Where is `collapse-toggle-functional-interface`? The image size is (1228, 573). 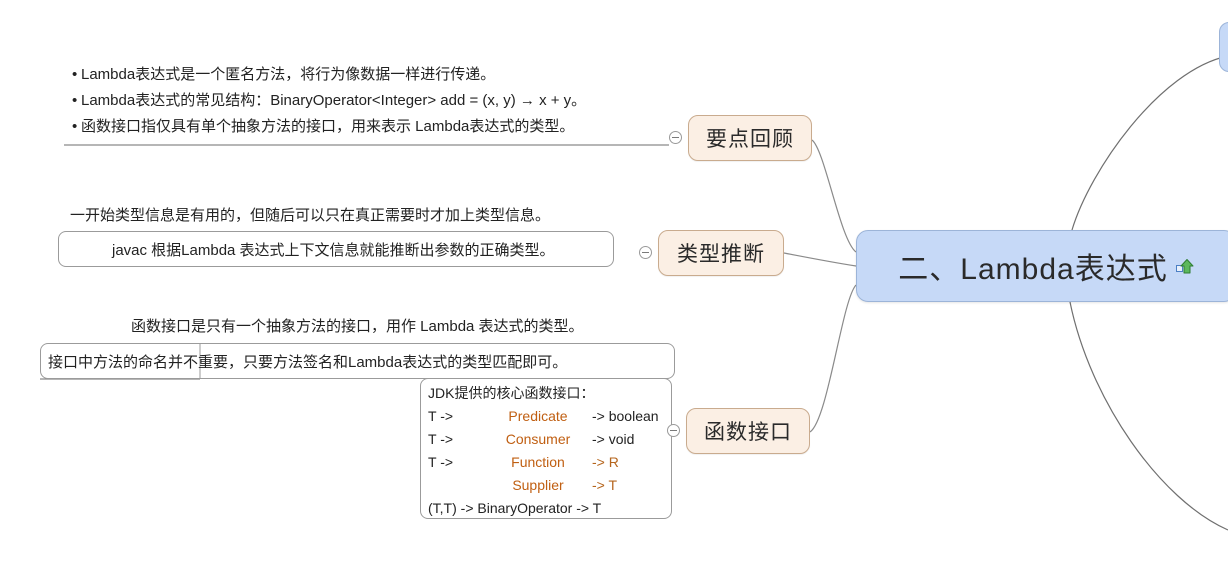 collapse-toggle-functional-interface is located at coordinates (673, 430).